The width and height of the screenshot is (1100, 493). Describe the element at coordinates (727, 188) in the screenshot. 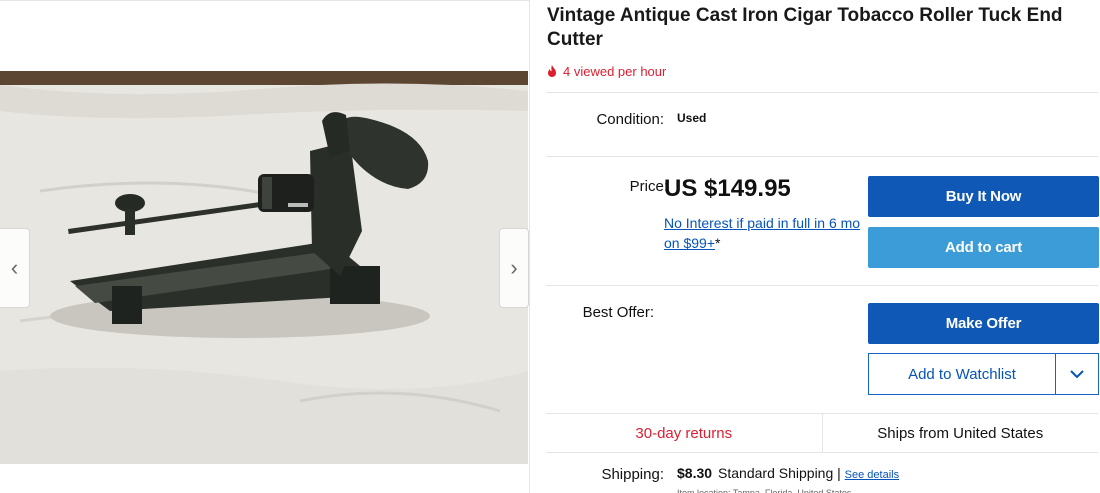

I see `price-value: US $149.95` at that location.